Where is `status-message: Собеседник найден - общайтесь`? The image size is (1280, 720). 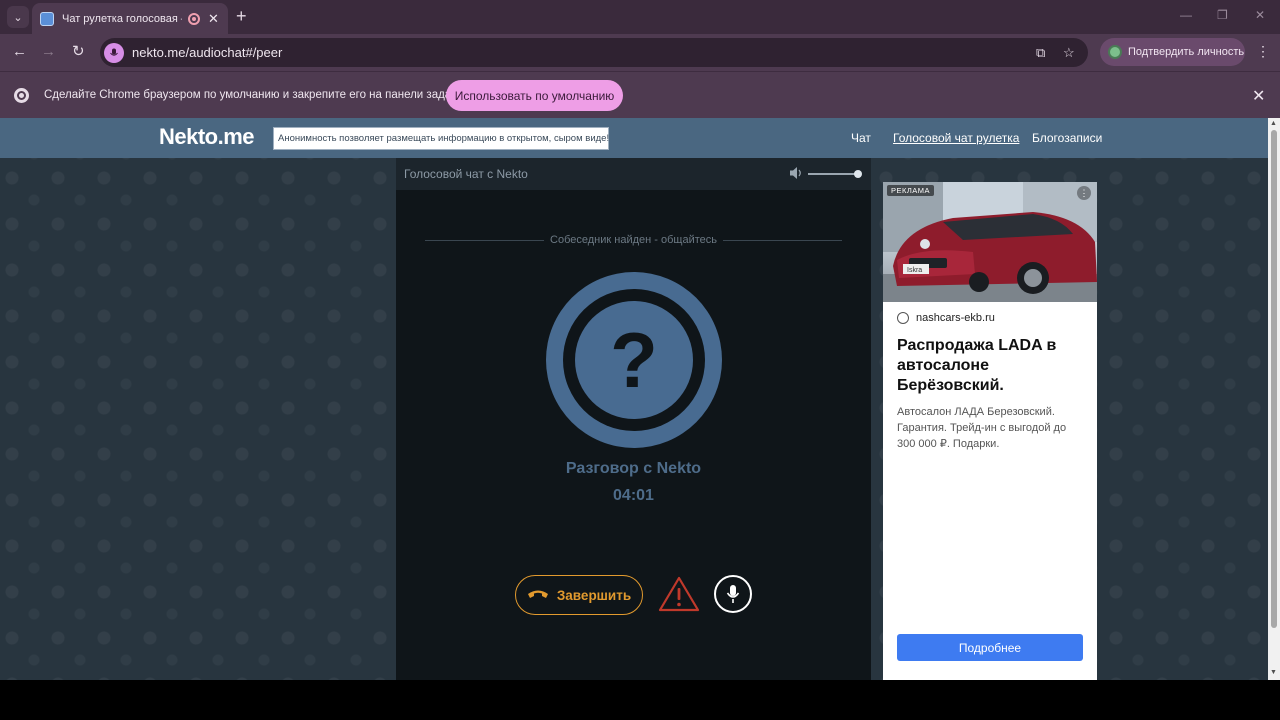 status-message: Собеседник найден - общайтесь is located at coordinates (633, 240).